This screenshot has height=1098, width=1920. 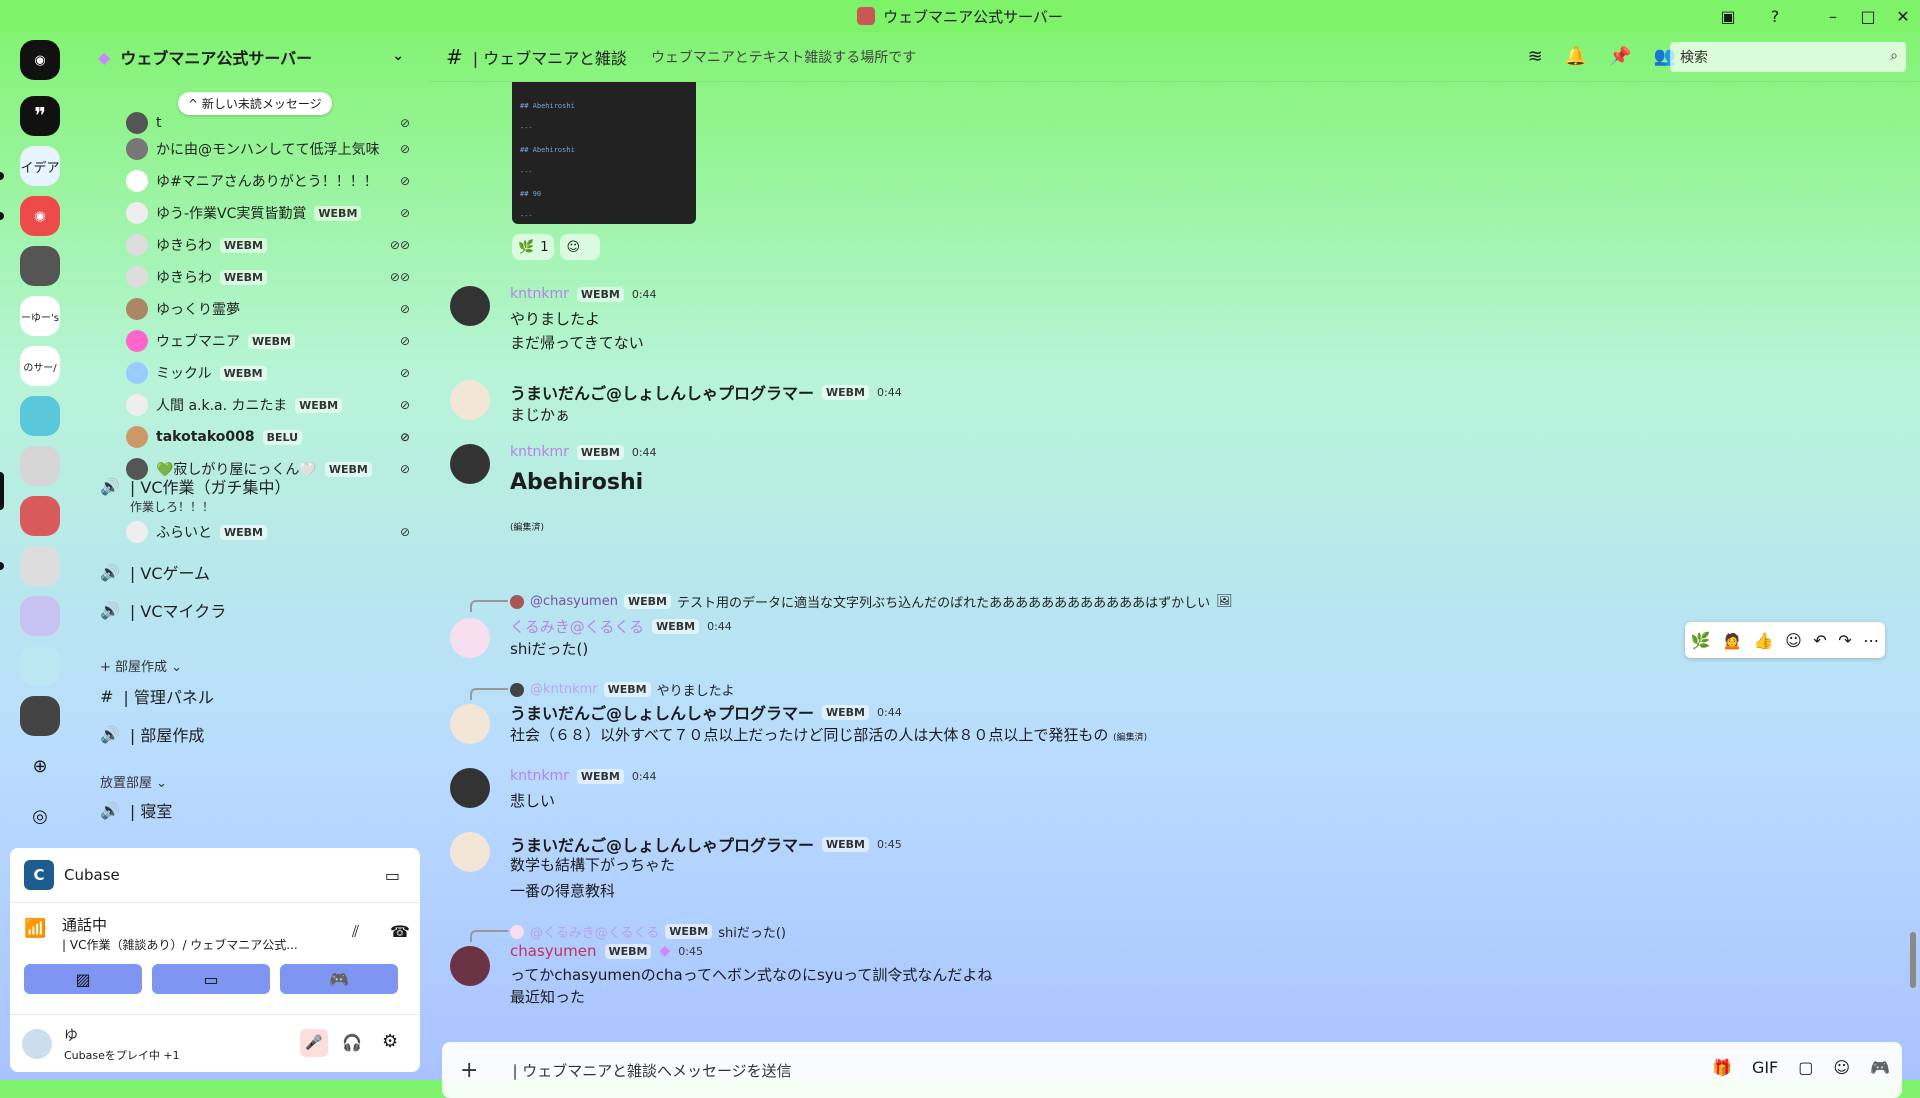 I want to click on add-reaction-button: ☺, so click(x=580, y=247).